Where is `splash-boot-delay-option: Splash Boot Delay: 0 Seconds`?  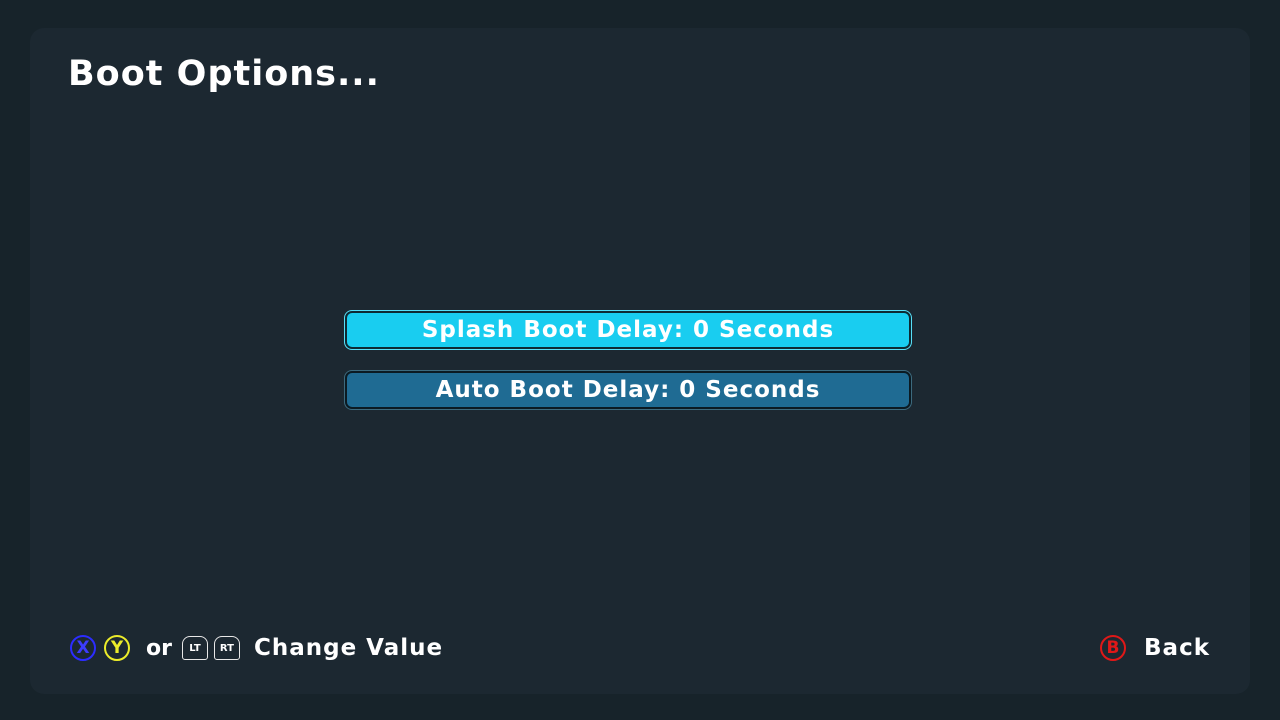 splash-boot-delay-option: Splash Boot Delay: 0 Seconds is located at coordinates (628, 330).